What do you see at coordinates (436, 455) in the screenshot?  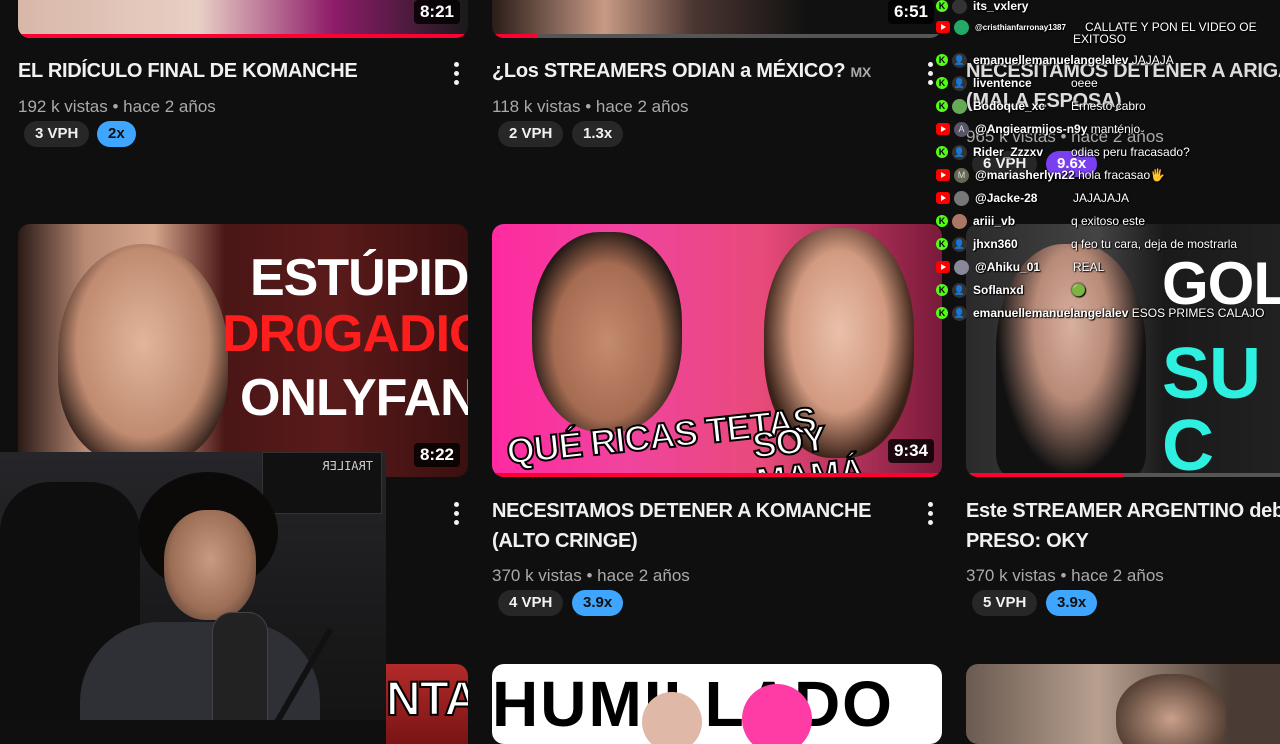 I see `video-duration: 8:22` at bounding box center [436, 455].